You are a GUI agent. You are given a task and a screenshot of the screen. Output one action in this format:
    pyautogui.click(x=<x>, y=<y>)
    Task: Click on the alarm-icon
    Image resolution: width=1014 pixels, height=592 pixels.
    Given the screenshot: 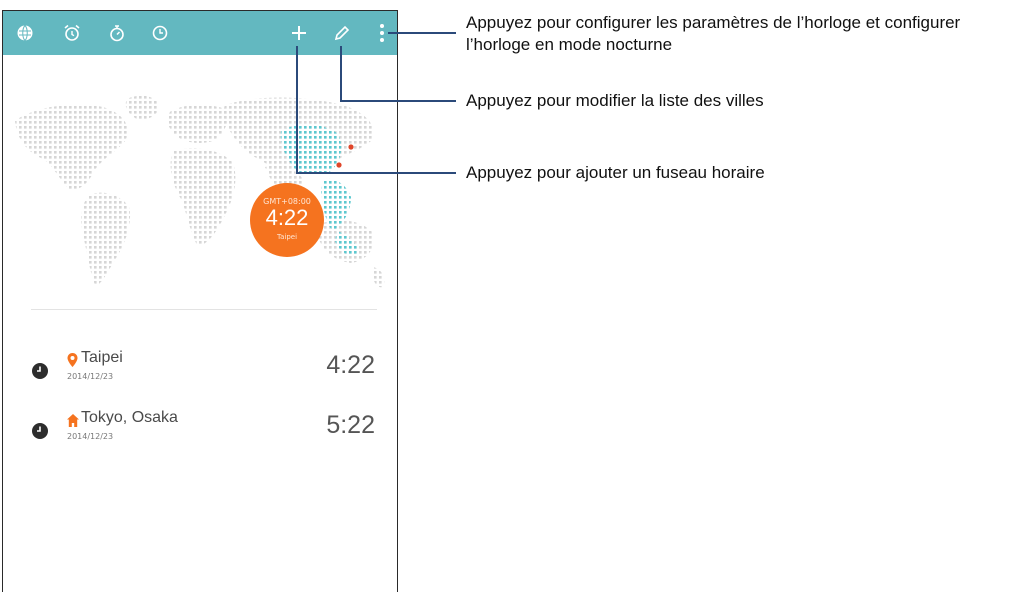 What is the action you would take?
    pyautogui.click(x=72, y=33)
    